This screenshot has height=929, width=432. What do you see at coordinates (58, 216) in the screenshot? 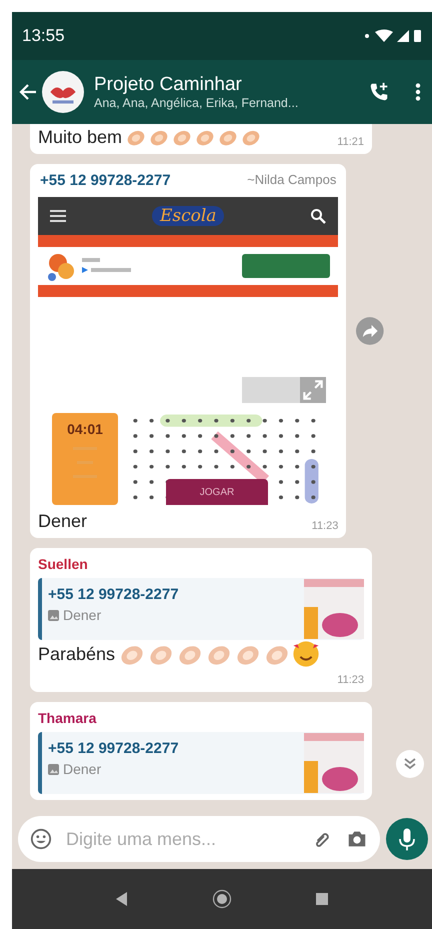
I see `menu-icon` at bounding box center [58, 216].